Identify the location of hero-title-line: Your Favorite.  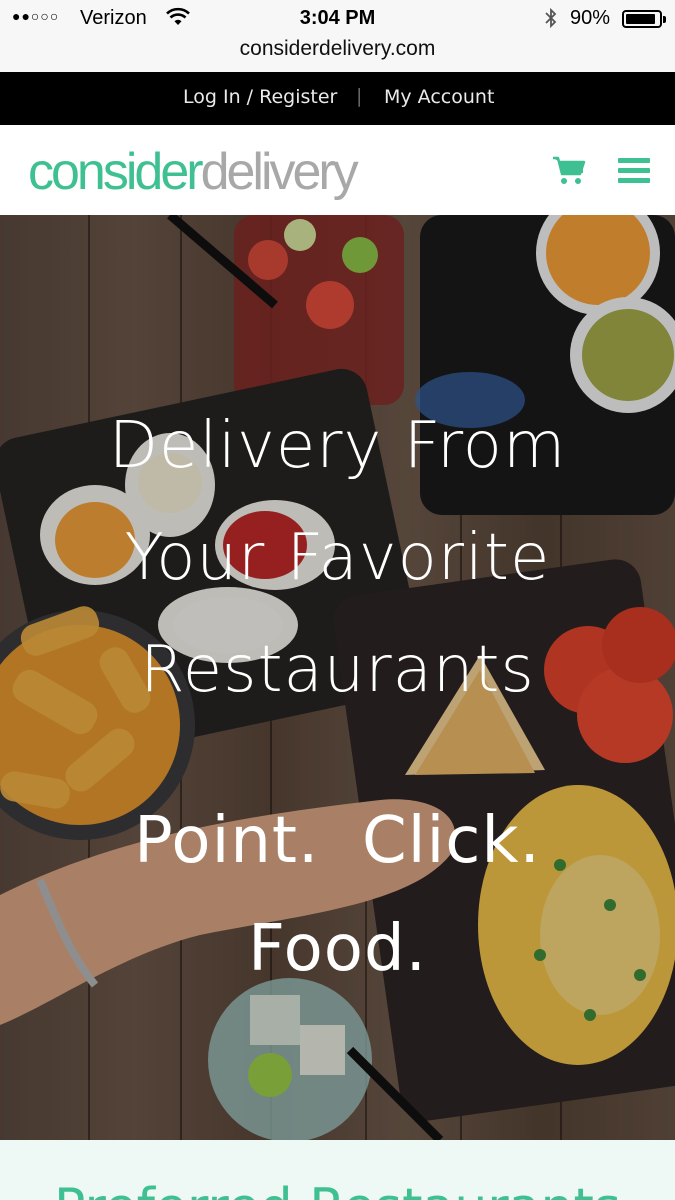
(337, 558).